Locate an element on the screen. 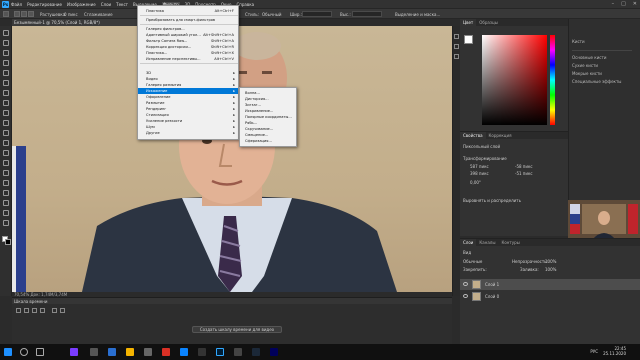  tab-channels: Каналы is located at coordinates (487, 242).